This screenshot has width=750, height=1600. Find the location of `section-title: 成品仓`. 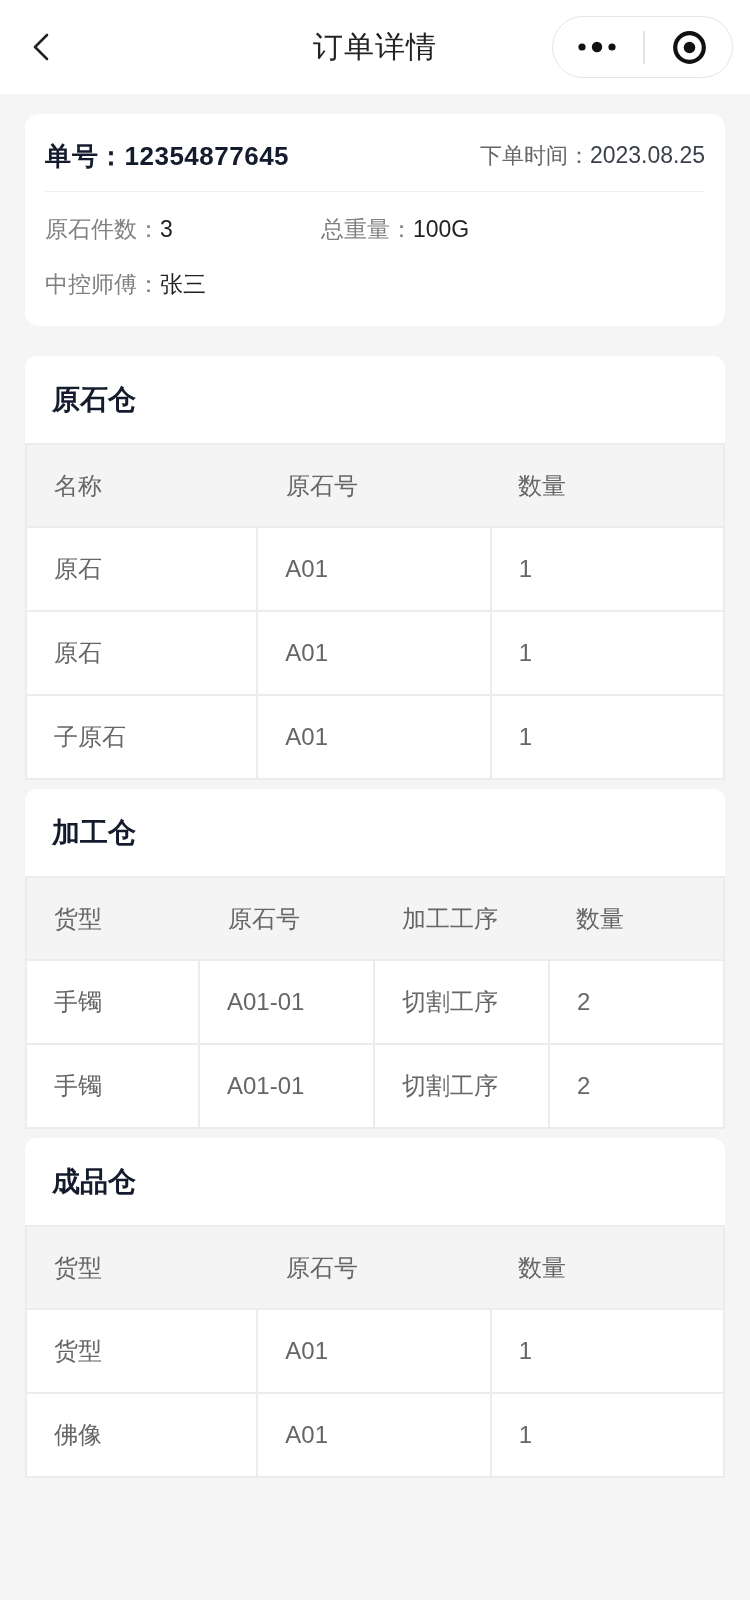

section-title: 成品仓 is located at coordinates (94, 1181).